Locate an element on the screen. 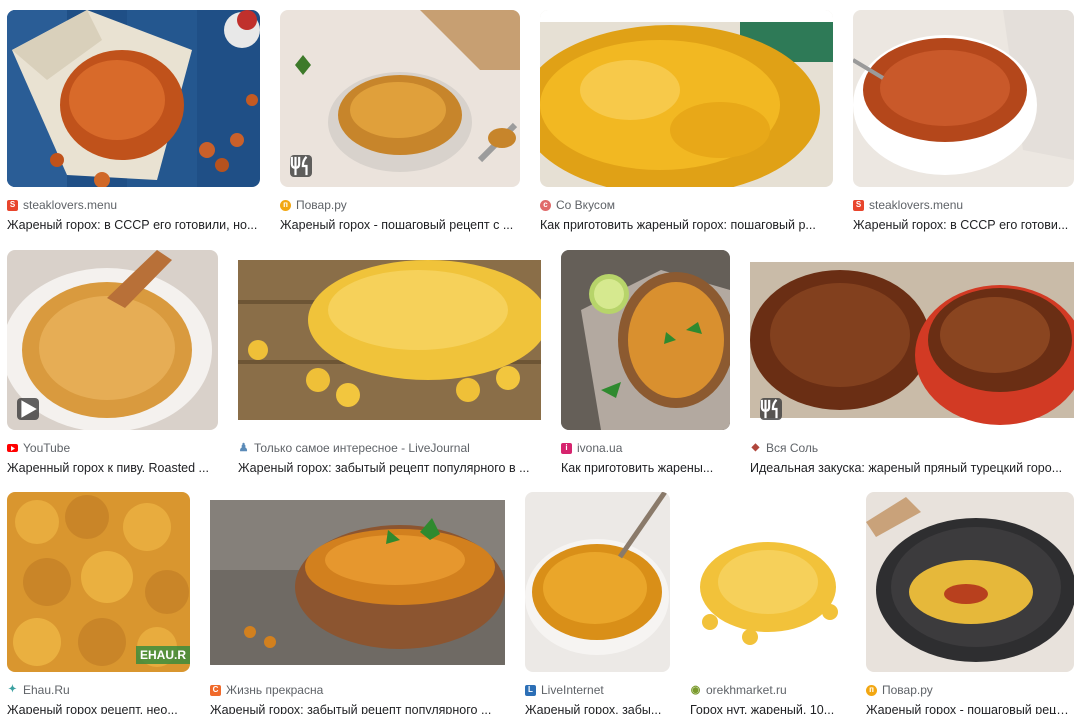 The height and width of the screenshot is (714, 1081). ivona-icon: i is located at coordinates (566, 448).